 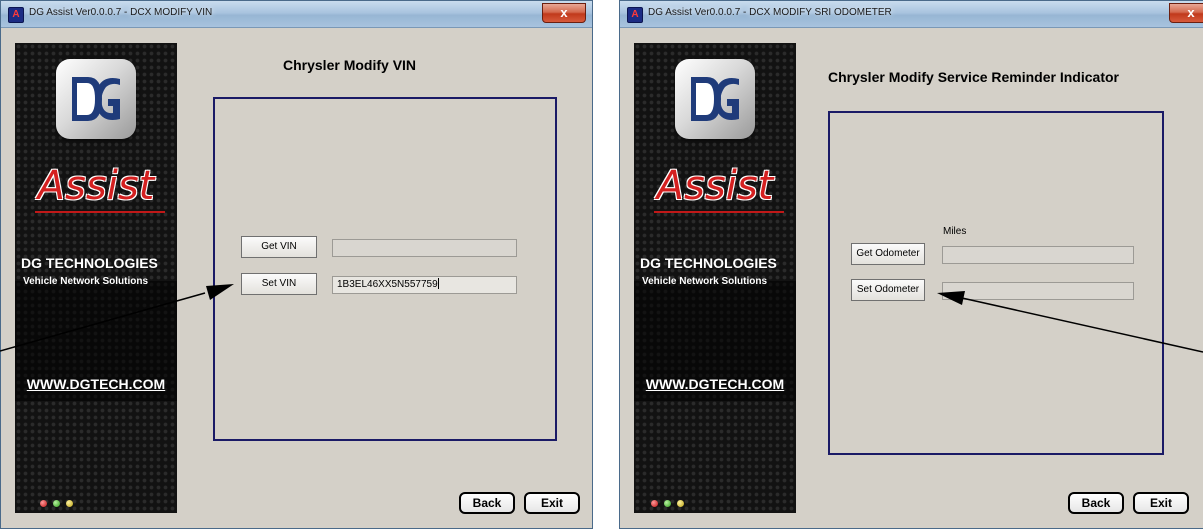 I want to click on set-odometer-button: Set Odometer, so click(x=888, y=290).